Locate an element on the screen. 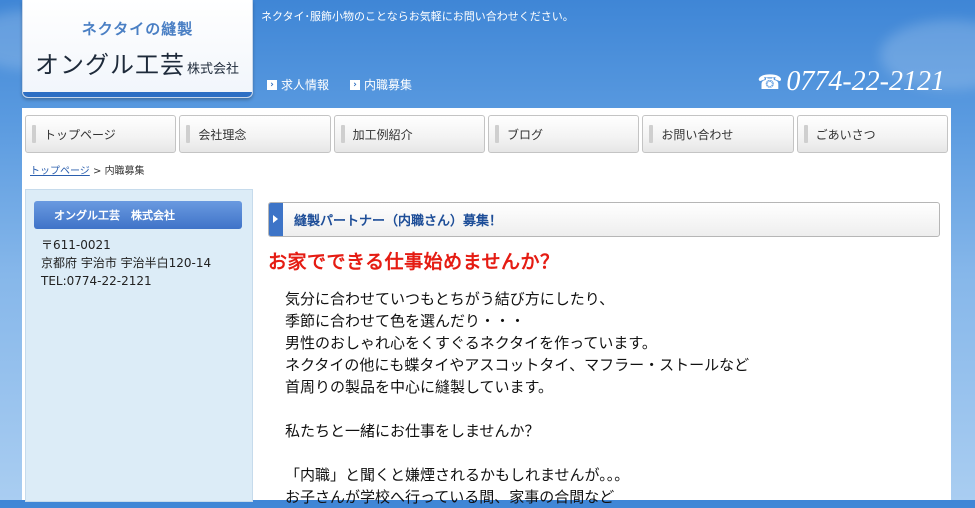 The width and height of the screenshot is (975, 508). site-logo: ネクタイの縫製 オングル工芸 株式会社 is located at coordinates (137, 49).